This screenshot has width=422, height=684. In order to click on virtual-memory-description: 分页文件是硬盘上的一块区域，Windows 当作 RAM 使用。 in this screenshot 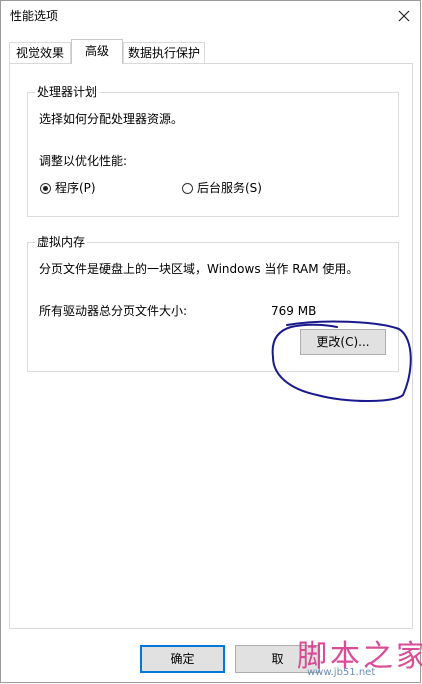, I will do `click(199, 269)`.